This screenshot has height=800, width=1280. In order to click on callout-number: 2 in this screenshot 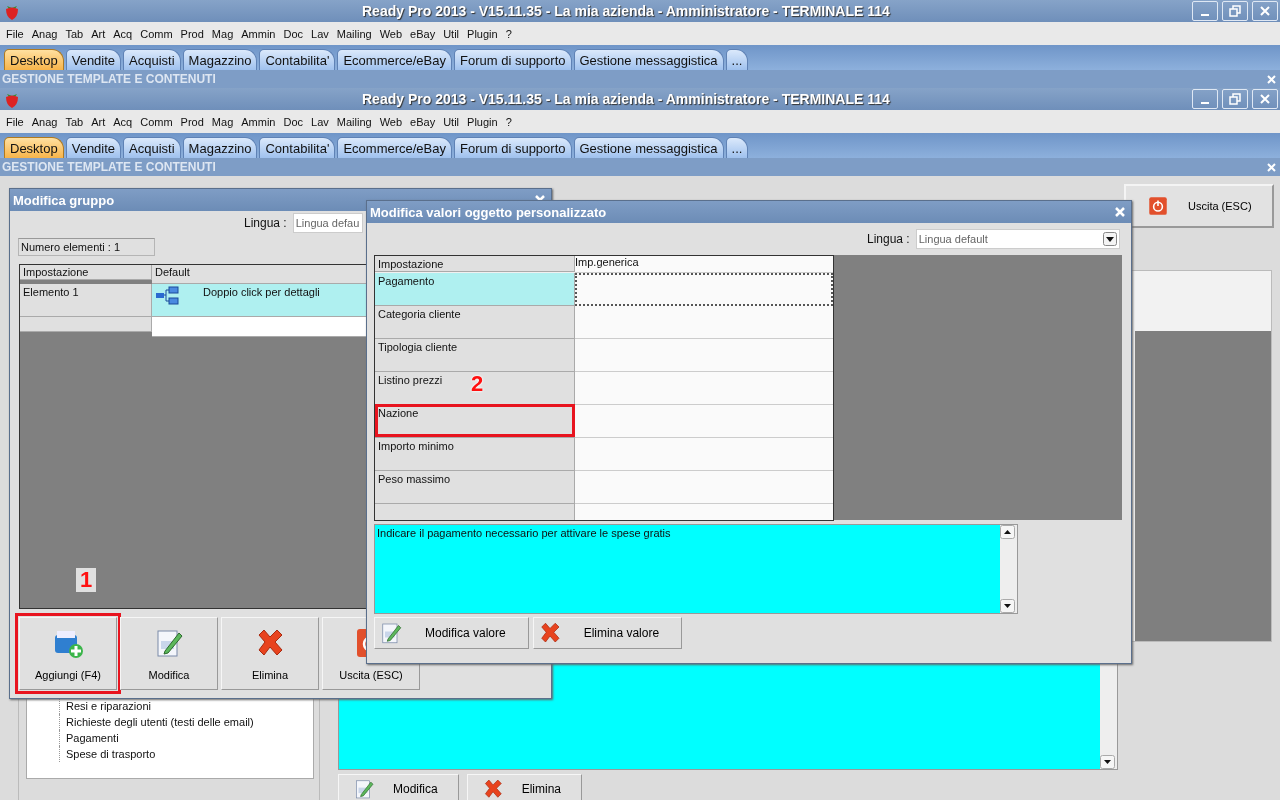, I will do `click(477, 384)`.